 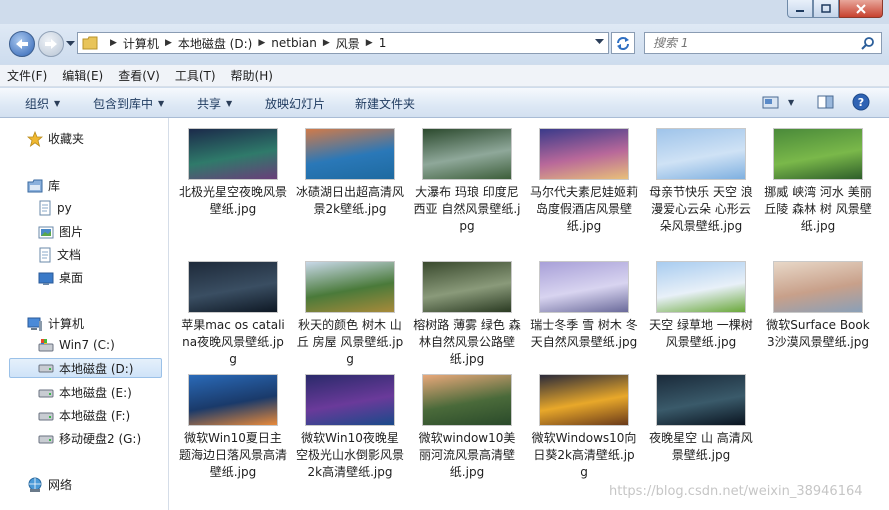 I want to click on file-item: 微软Windows10向日葵2k高清壁纸.jpg, so click(x=584, y=427).